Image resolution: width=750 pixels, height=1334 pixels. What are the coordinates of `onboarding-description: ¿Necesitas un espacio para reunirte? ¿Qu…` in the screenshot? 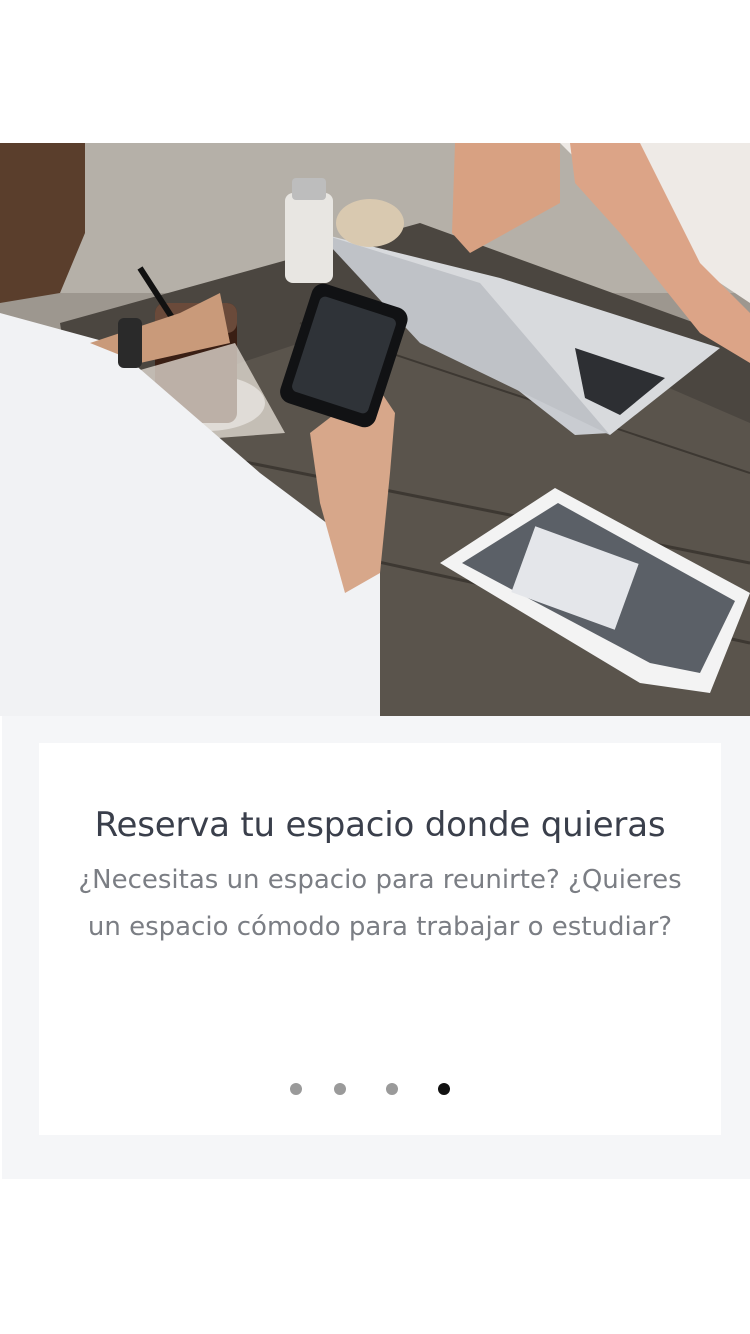 It's located at (380, 903).